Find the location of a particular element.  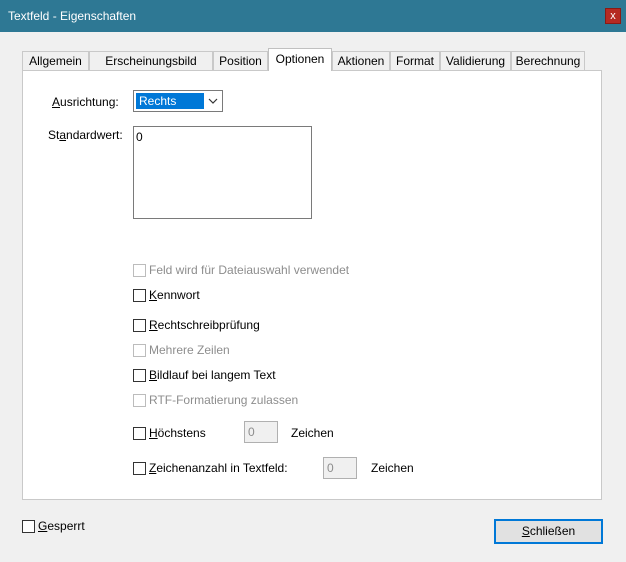

spellcheck-checkbox is located at coordinates (139, 325).